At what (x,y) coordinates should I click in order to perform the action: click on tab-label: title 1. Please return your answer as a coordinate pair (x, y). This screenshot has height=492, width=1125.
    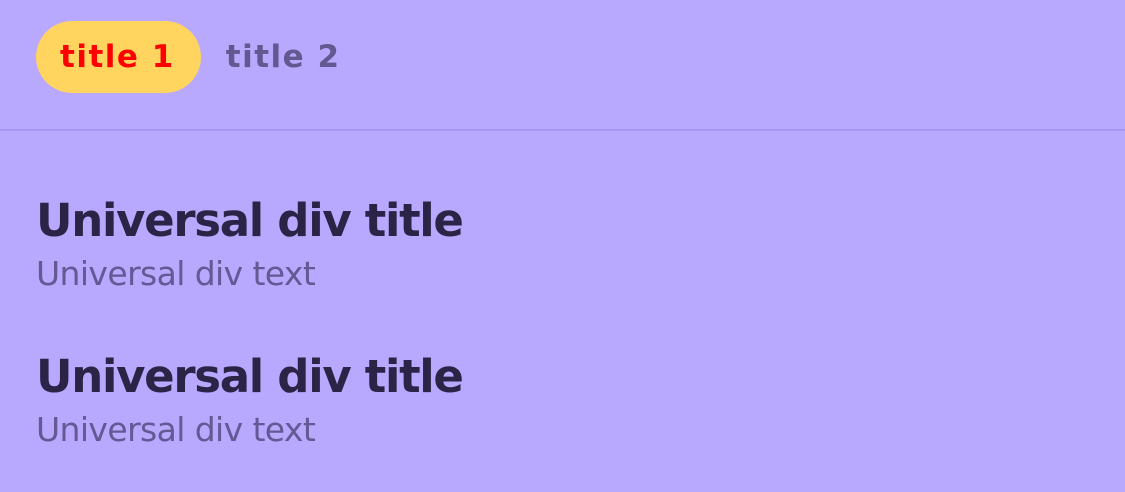
    Looking at the image, I should click on (117, 56).